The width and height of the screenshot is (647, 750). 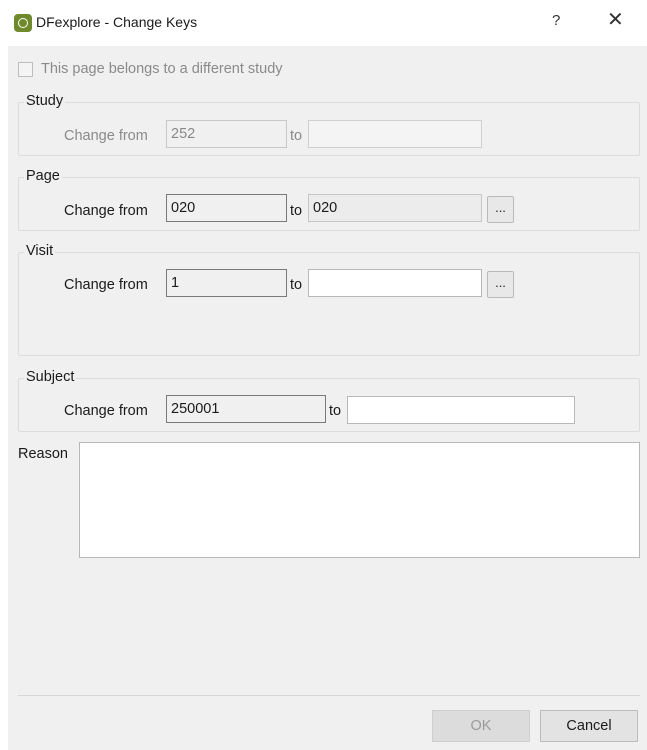 I want to click on visit-group, so click(x=329, y=304).